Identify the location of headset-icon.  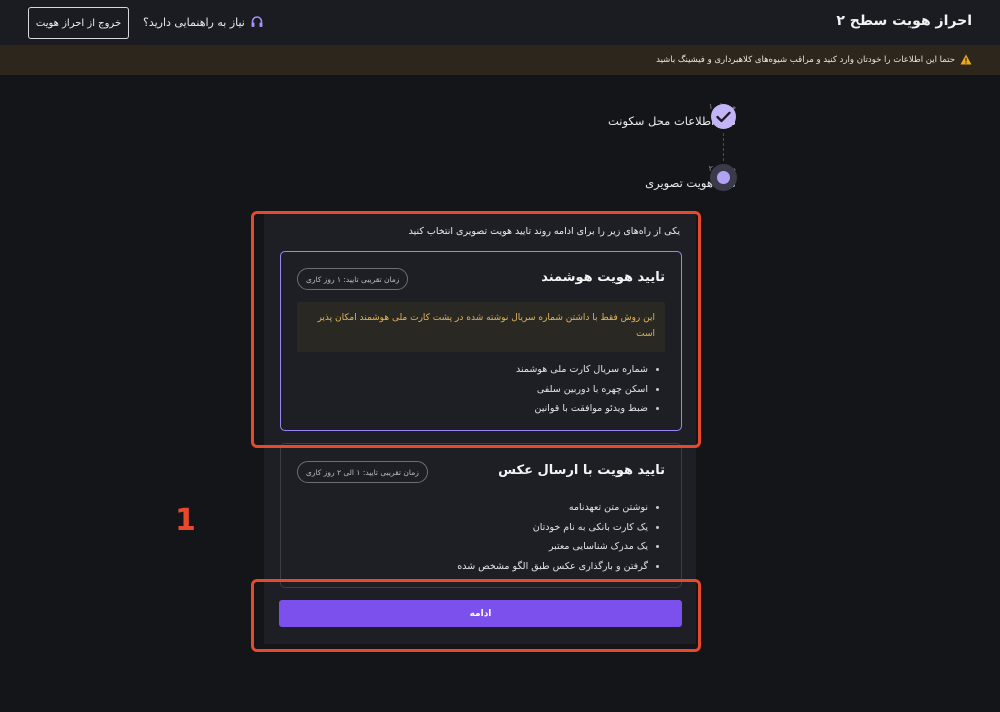
(257, 21).